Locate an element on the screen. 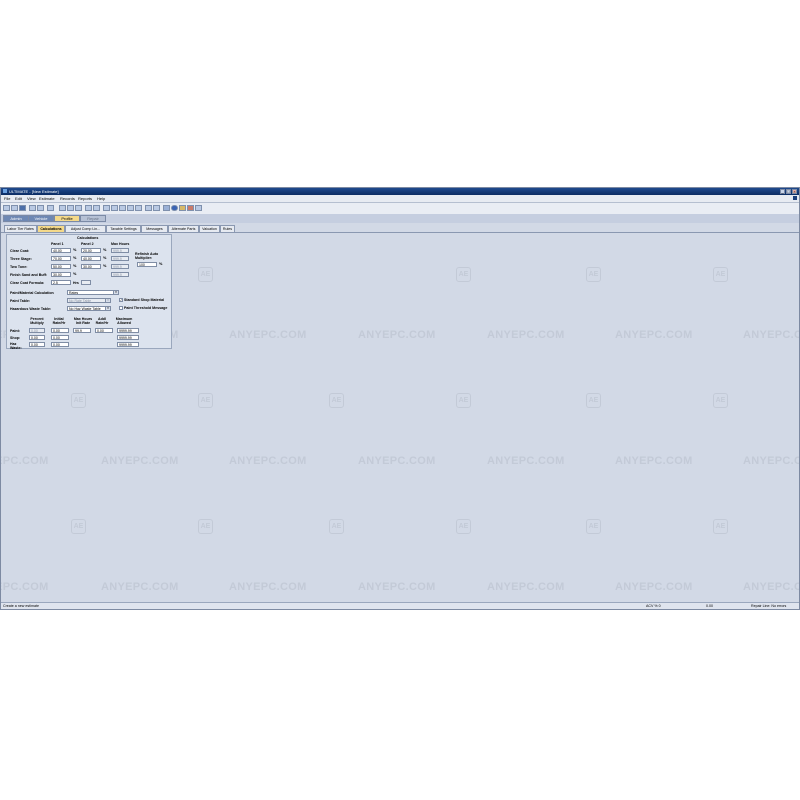 The image size is (800, 800). row-label-two-tone: Two Tone: is located at coordinates (19, 267).